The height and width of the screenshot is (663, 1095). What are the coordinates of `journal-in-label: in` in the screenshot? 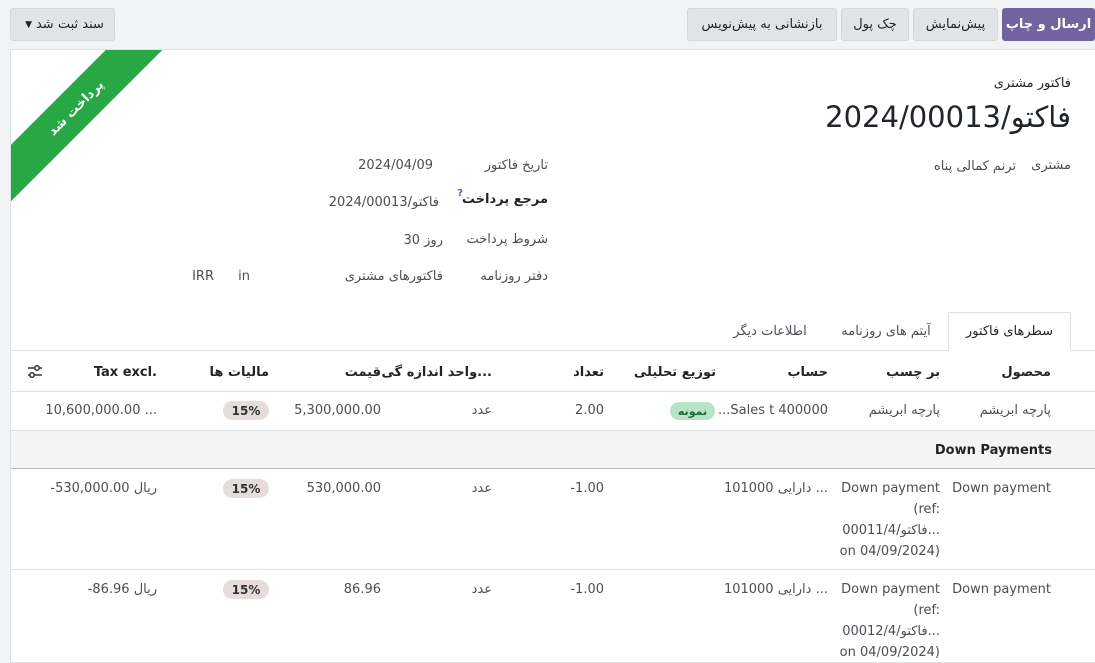 It's located at (244, 276).